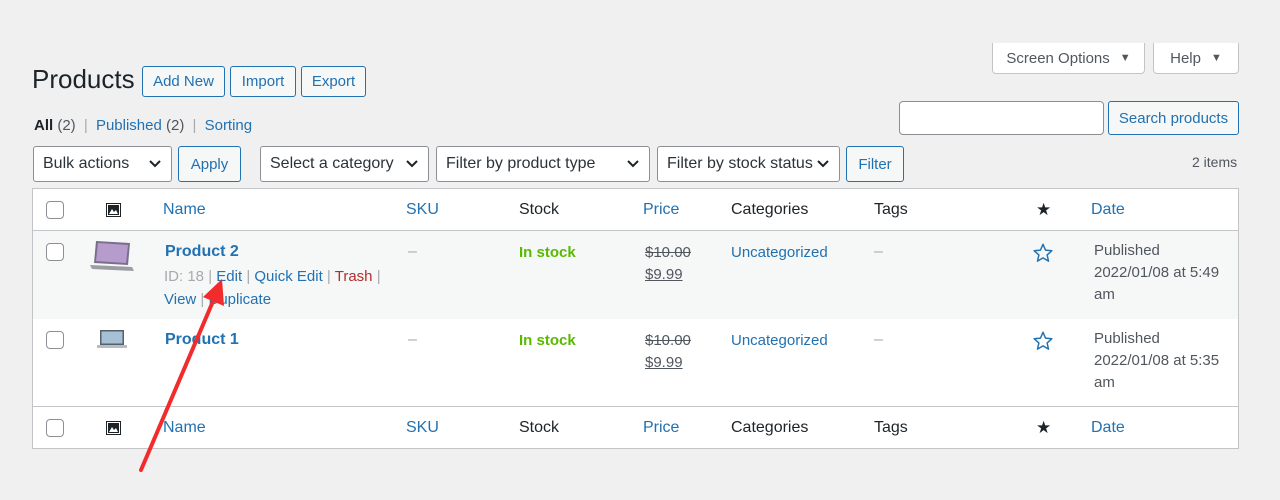 The image size is (1280, 500). What do you see at coordinates (1058, 58) in the screenshot?
I see `screen-options-label: Screen Options` at bounding box center [1058, 58].